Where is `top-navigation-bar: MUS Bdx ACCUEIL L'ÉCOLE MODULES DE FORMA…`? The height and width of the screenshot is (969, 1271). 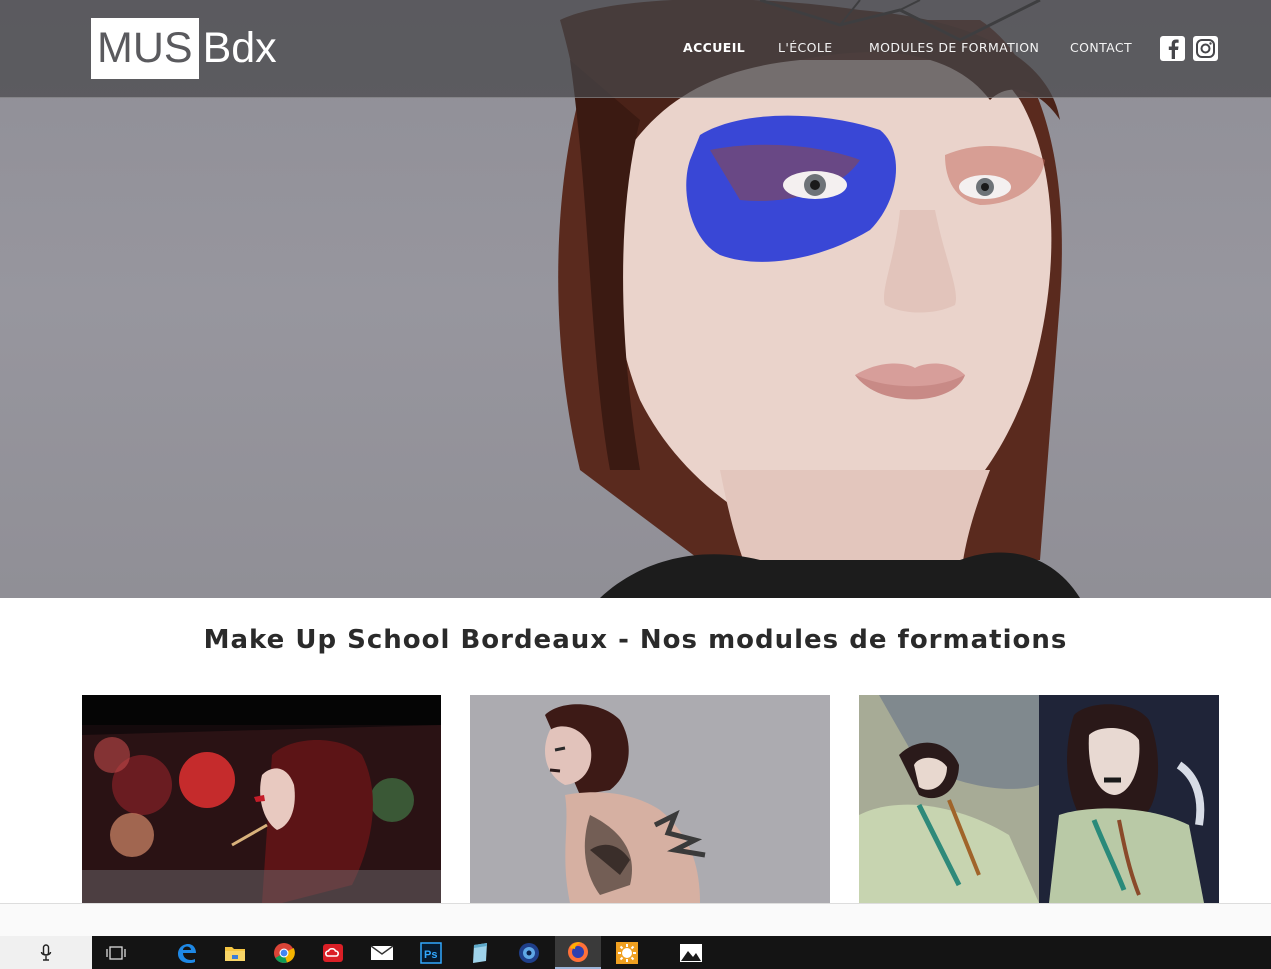 top-navigation-bar: MUS Bdx ACCUEIL L'ÉCOLE MODULES DE FORMA… is located at coordinates (635, 49).